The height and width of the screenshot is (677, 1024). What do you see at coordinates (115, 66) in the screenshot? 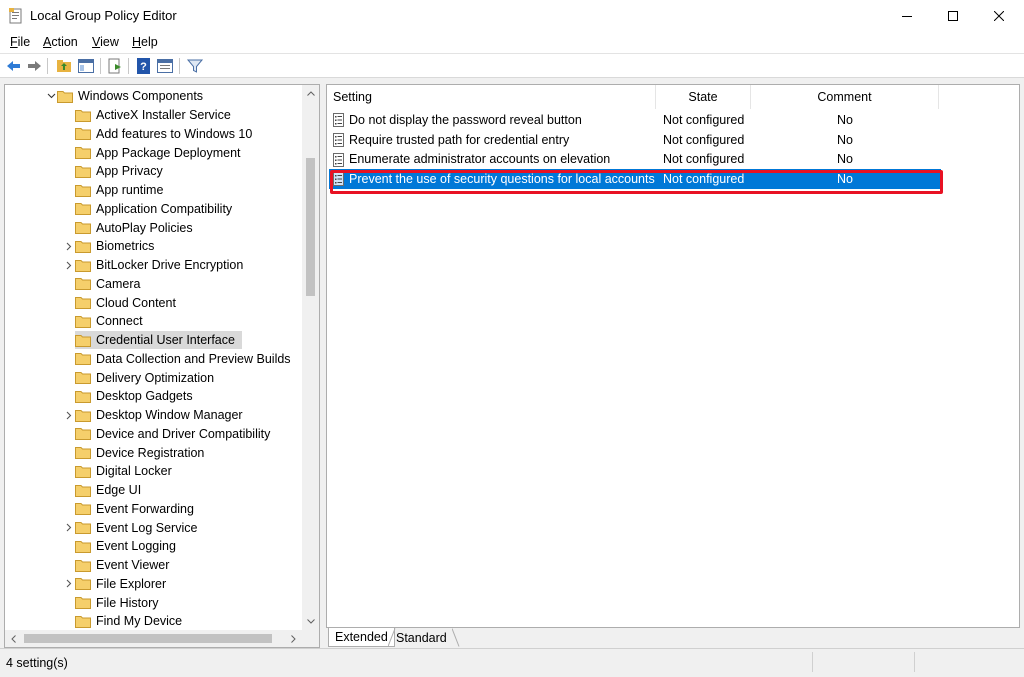
I see `export-list-icon` at bounding box center [115, 66].